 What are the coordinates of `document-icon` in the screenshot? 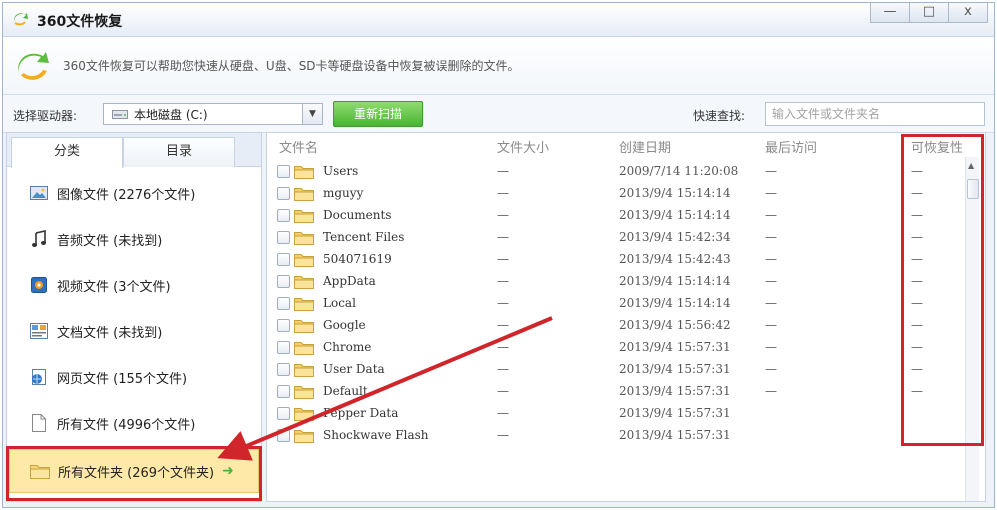 It's located at (39, 331).